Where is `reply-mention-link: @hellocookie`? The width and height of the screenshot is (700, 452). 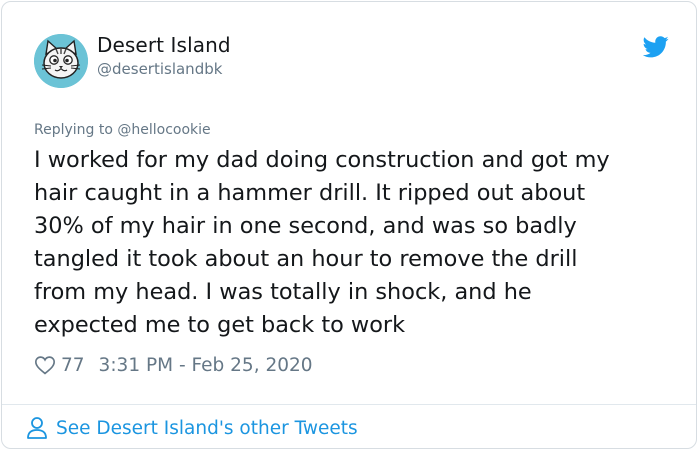
reply-mention-link: @hellocookie is located at coordinates (163, 130).